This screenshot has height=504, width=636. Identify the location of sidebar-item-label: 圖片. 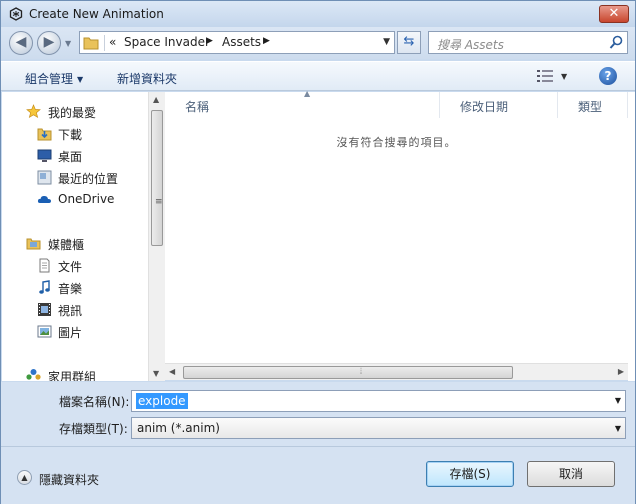
(70, 333).